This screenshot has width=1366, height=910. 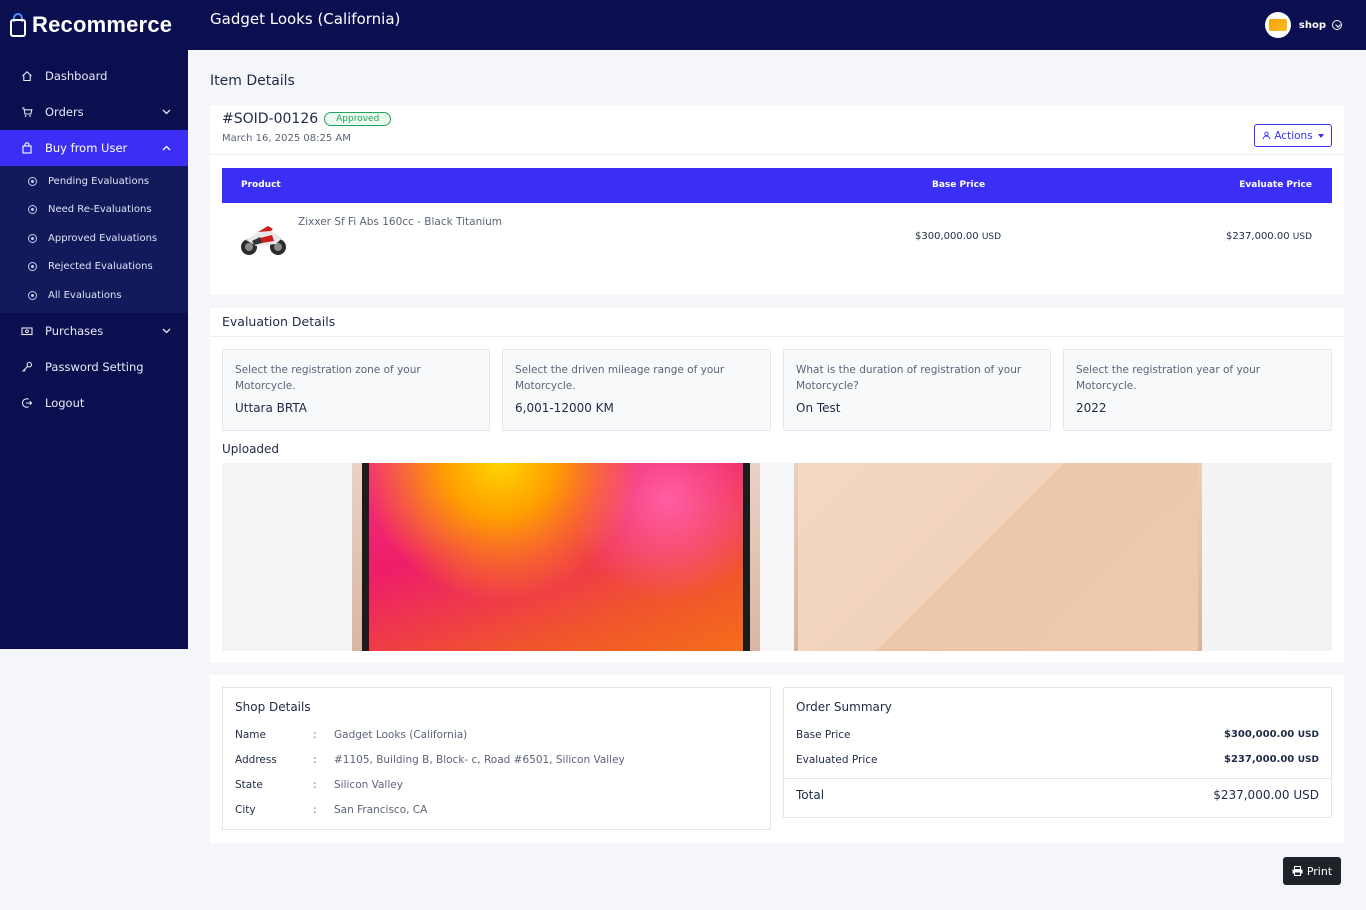 I want to click on page-title: Item Details, so click(x=252, y=81).